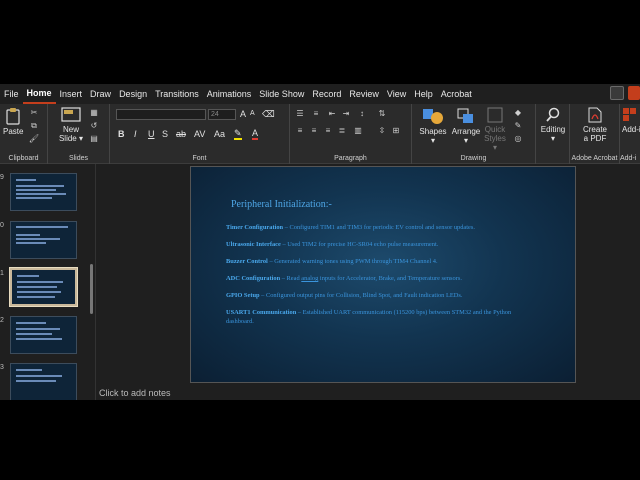  What do you see at coordinates (247, 262) in the screenshot?
I see `bullet-head: Buzzer Control` at bounding box center [247, 262].